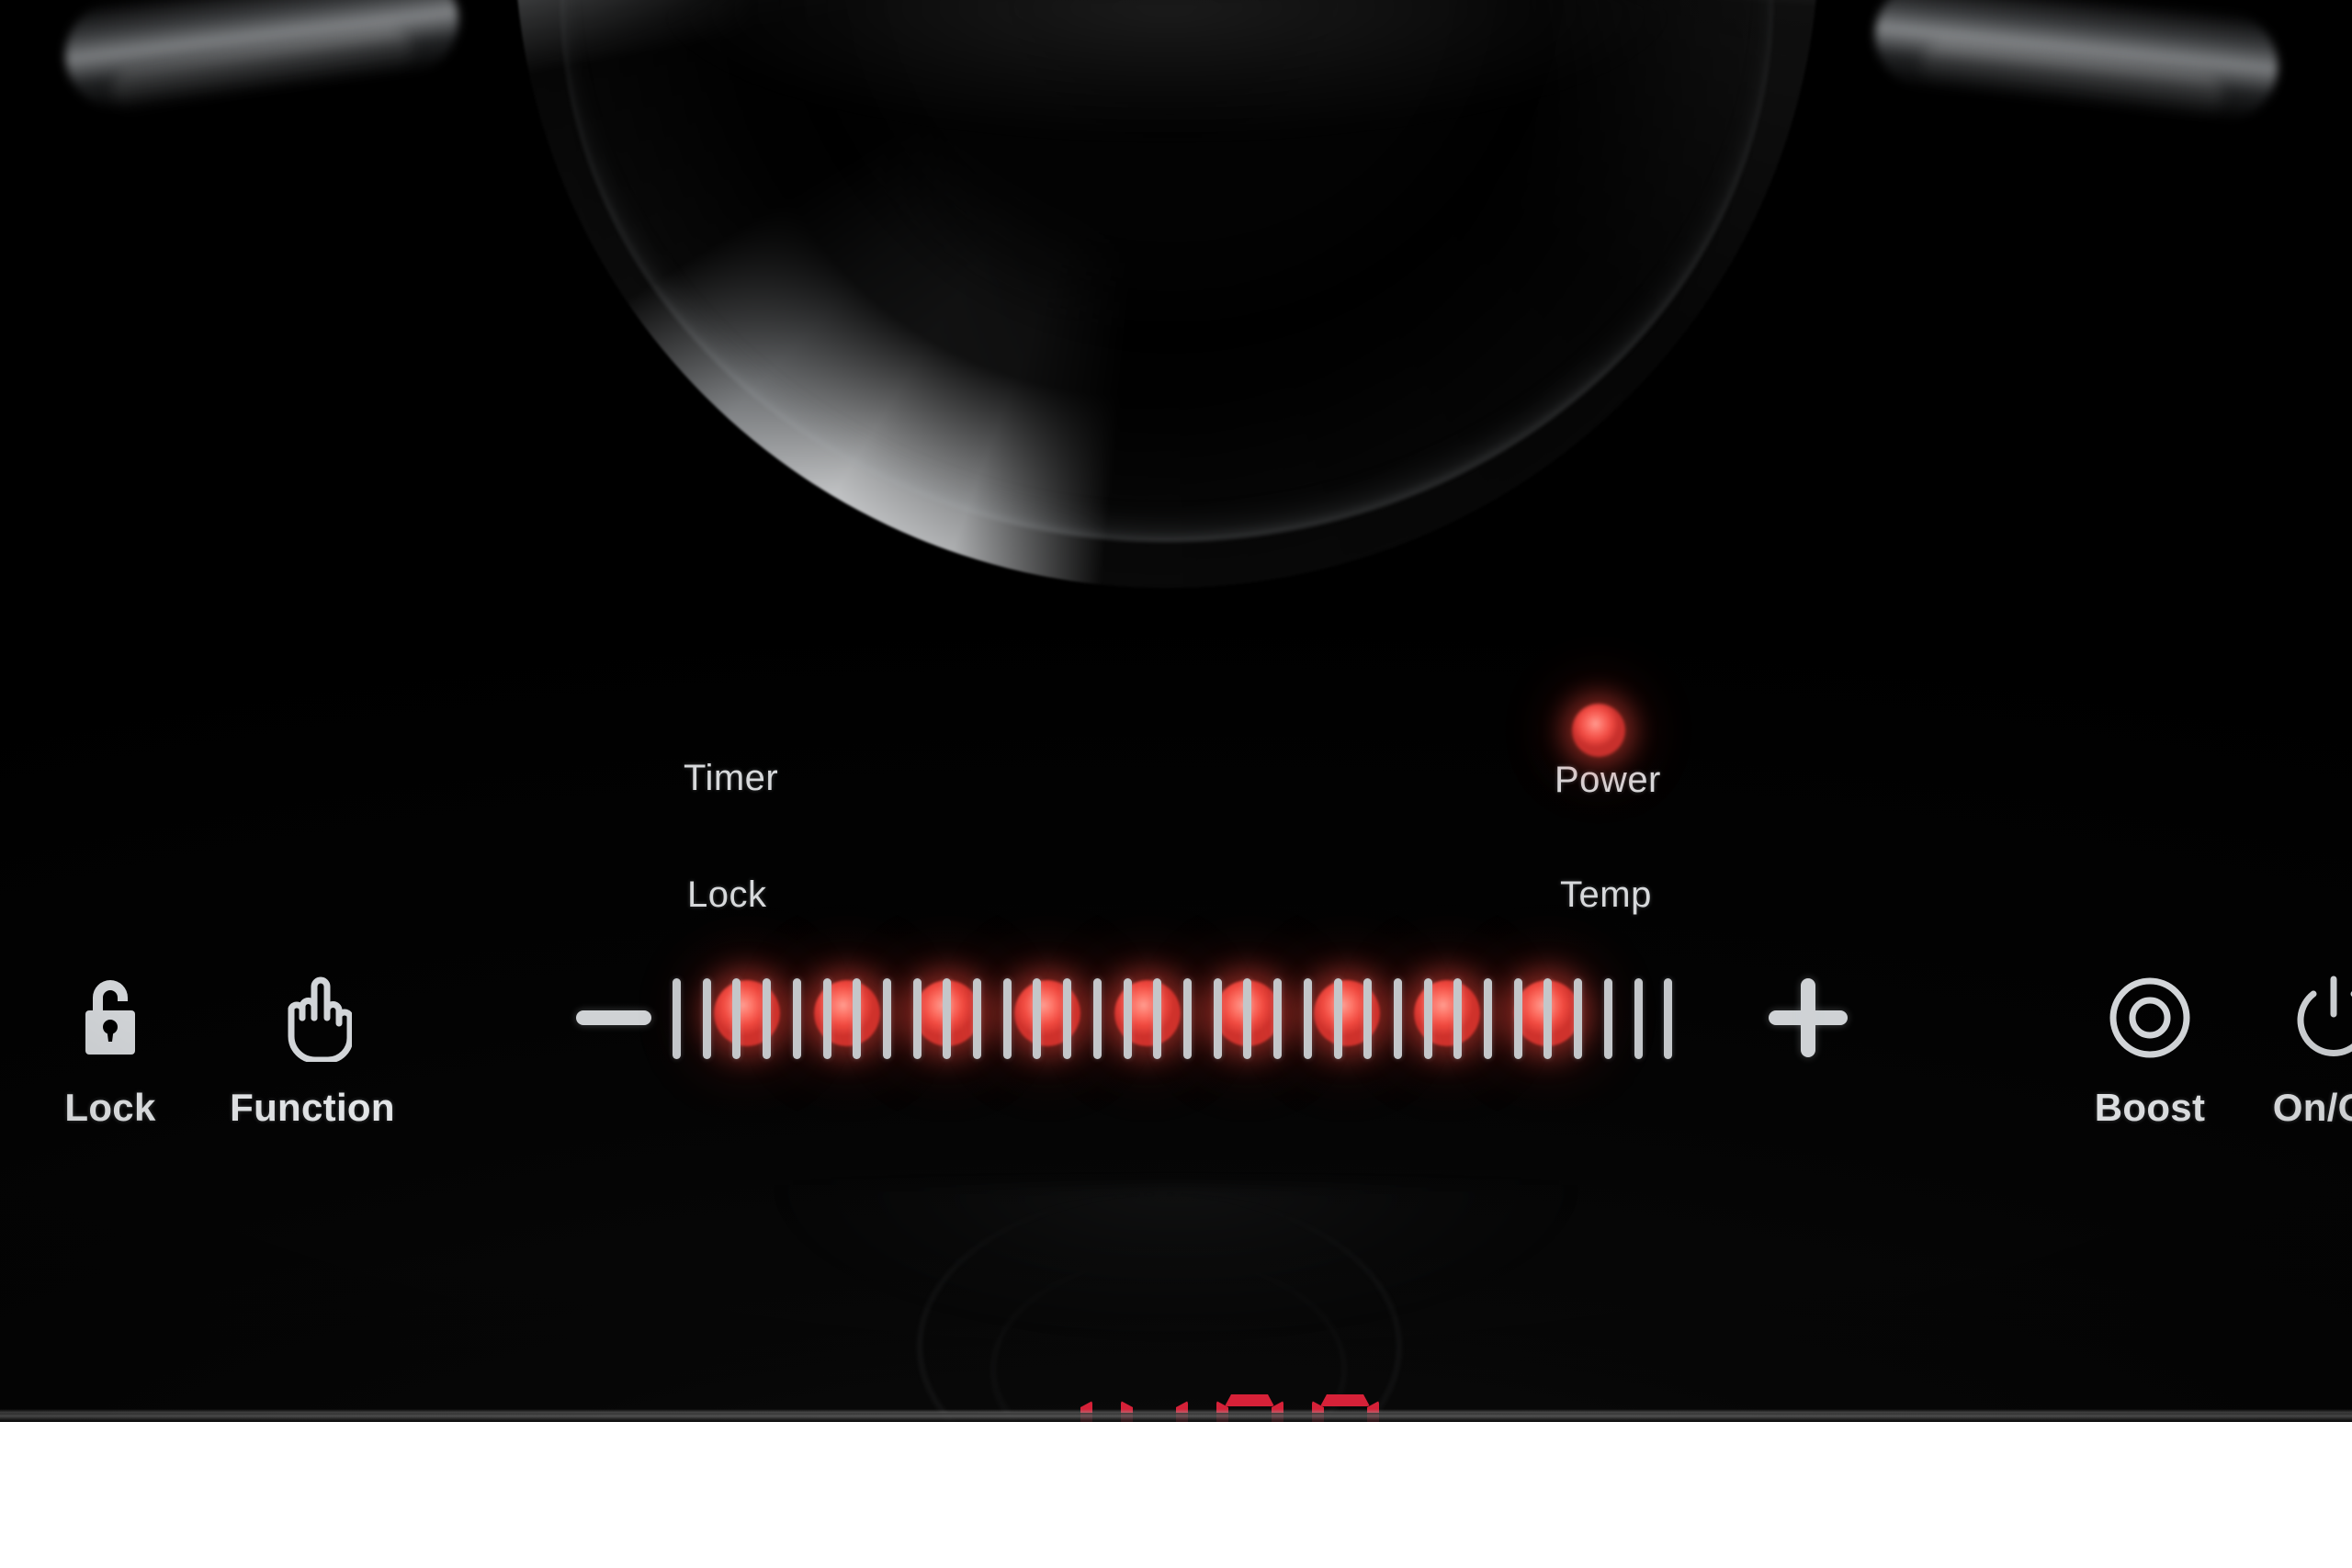 The image size is (2352, 1568). What do you see at coordinates (727, 895) in the screenshot?
I see `indicator-label-lock: Lock` at bounding box center [727, 895].